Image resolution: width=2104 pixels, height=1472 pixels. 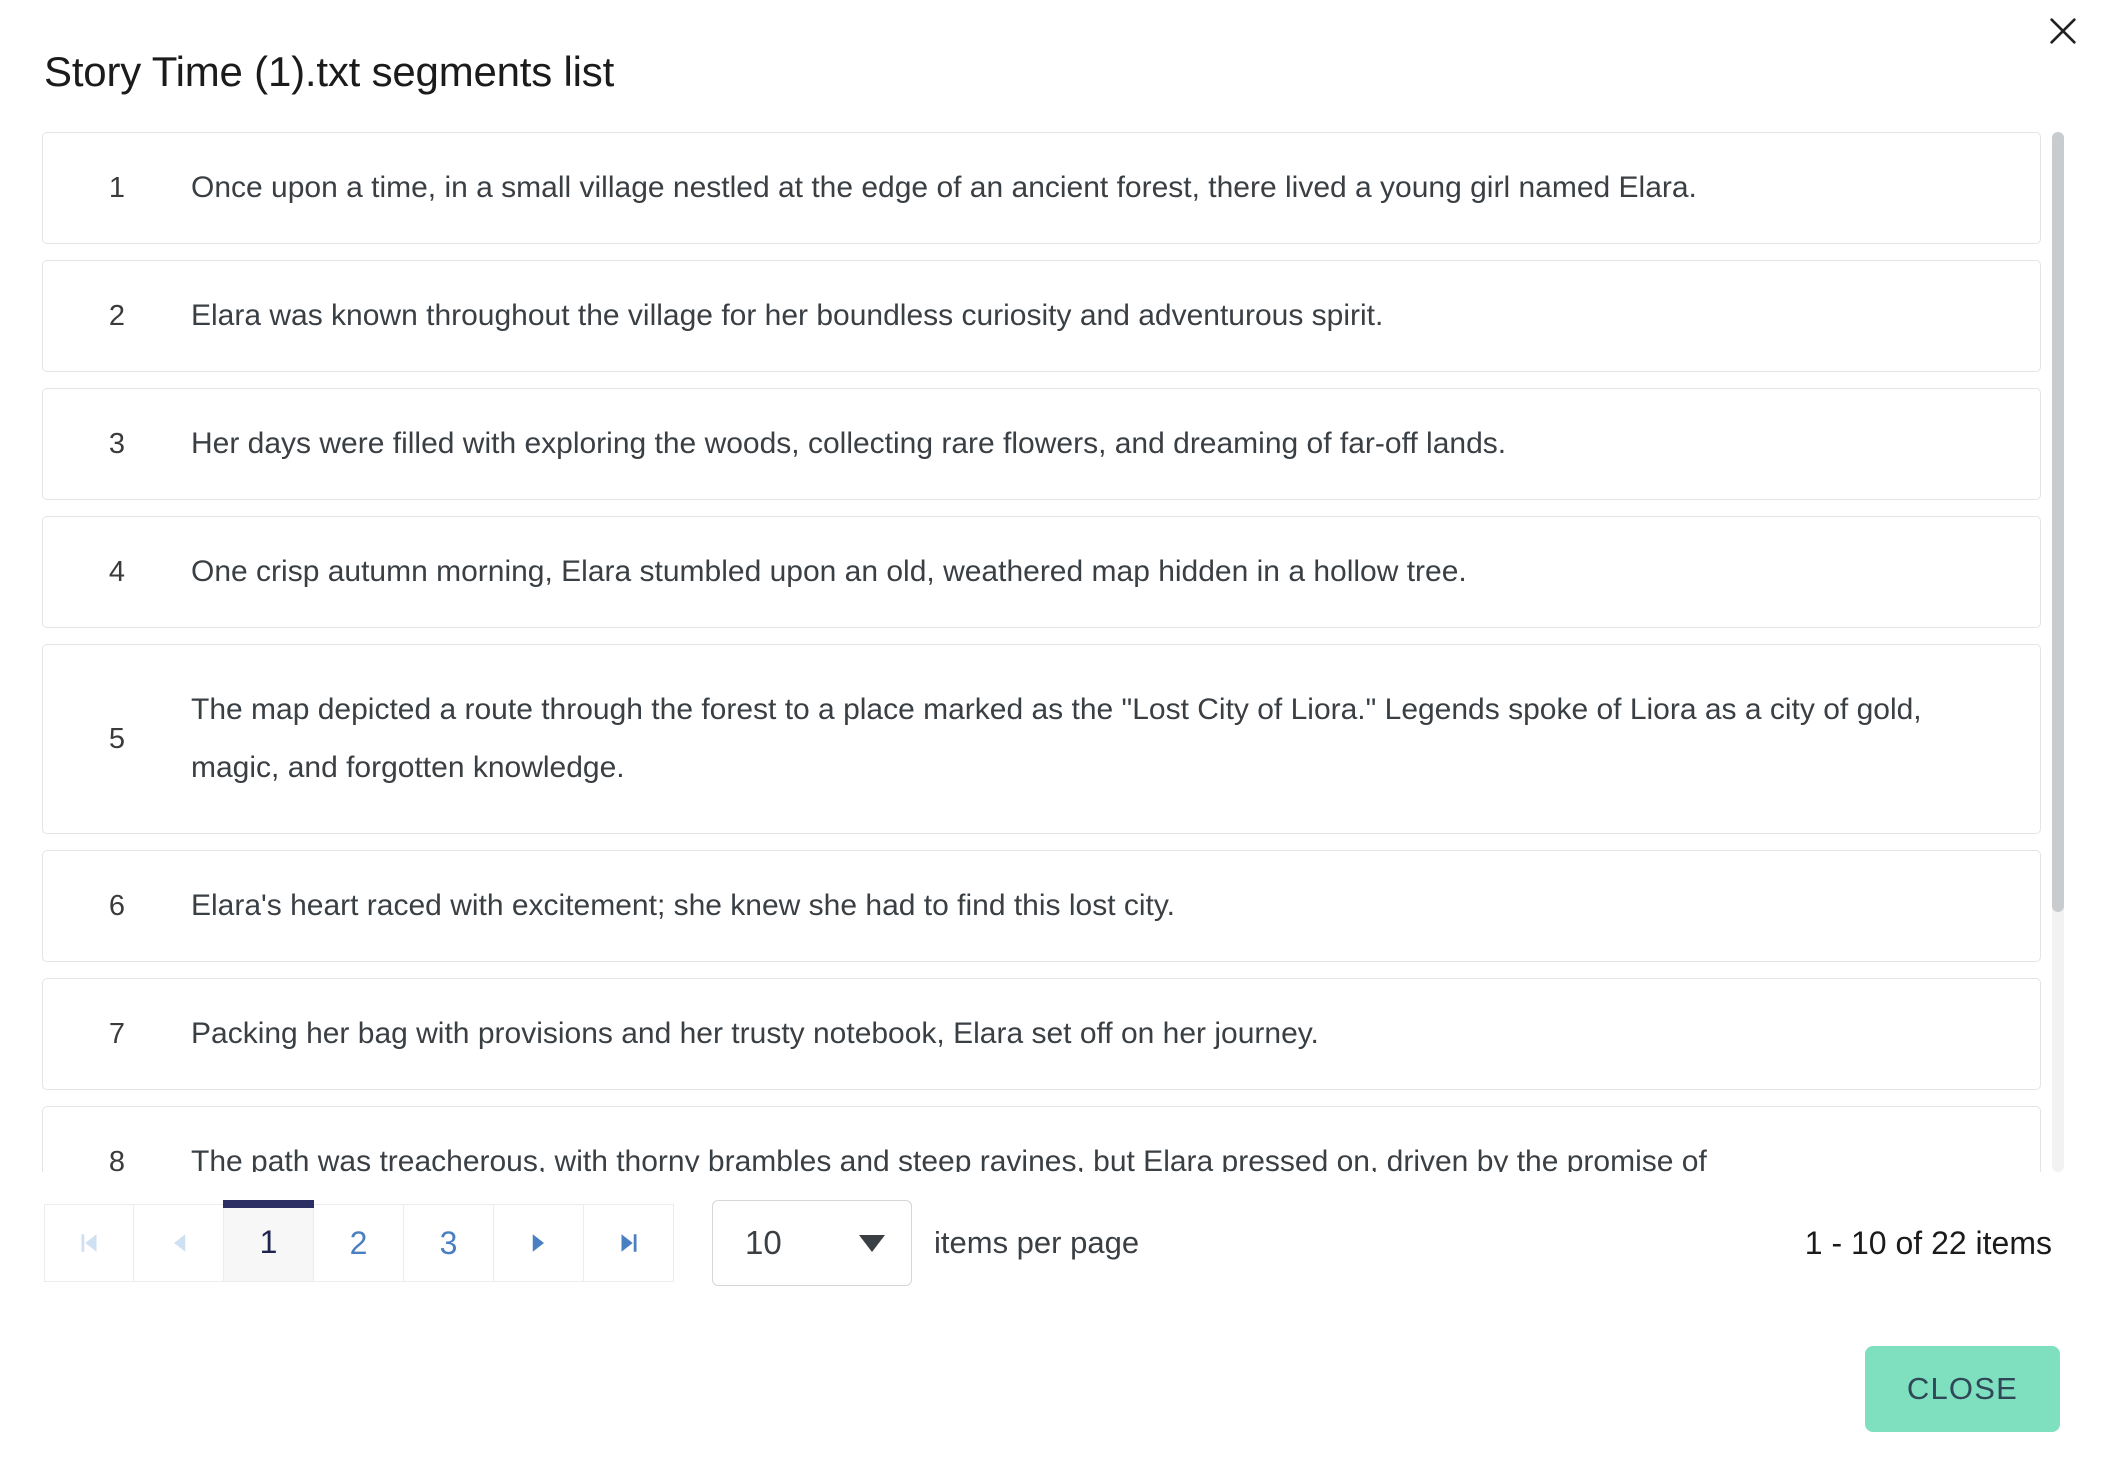 I want to click on previous-page-button, so click(x=179, y=1243).